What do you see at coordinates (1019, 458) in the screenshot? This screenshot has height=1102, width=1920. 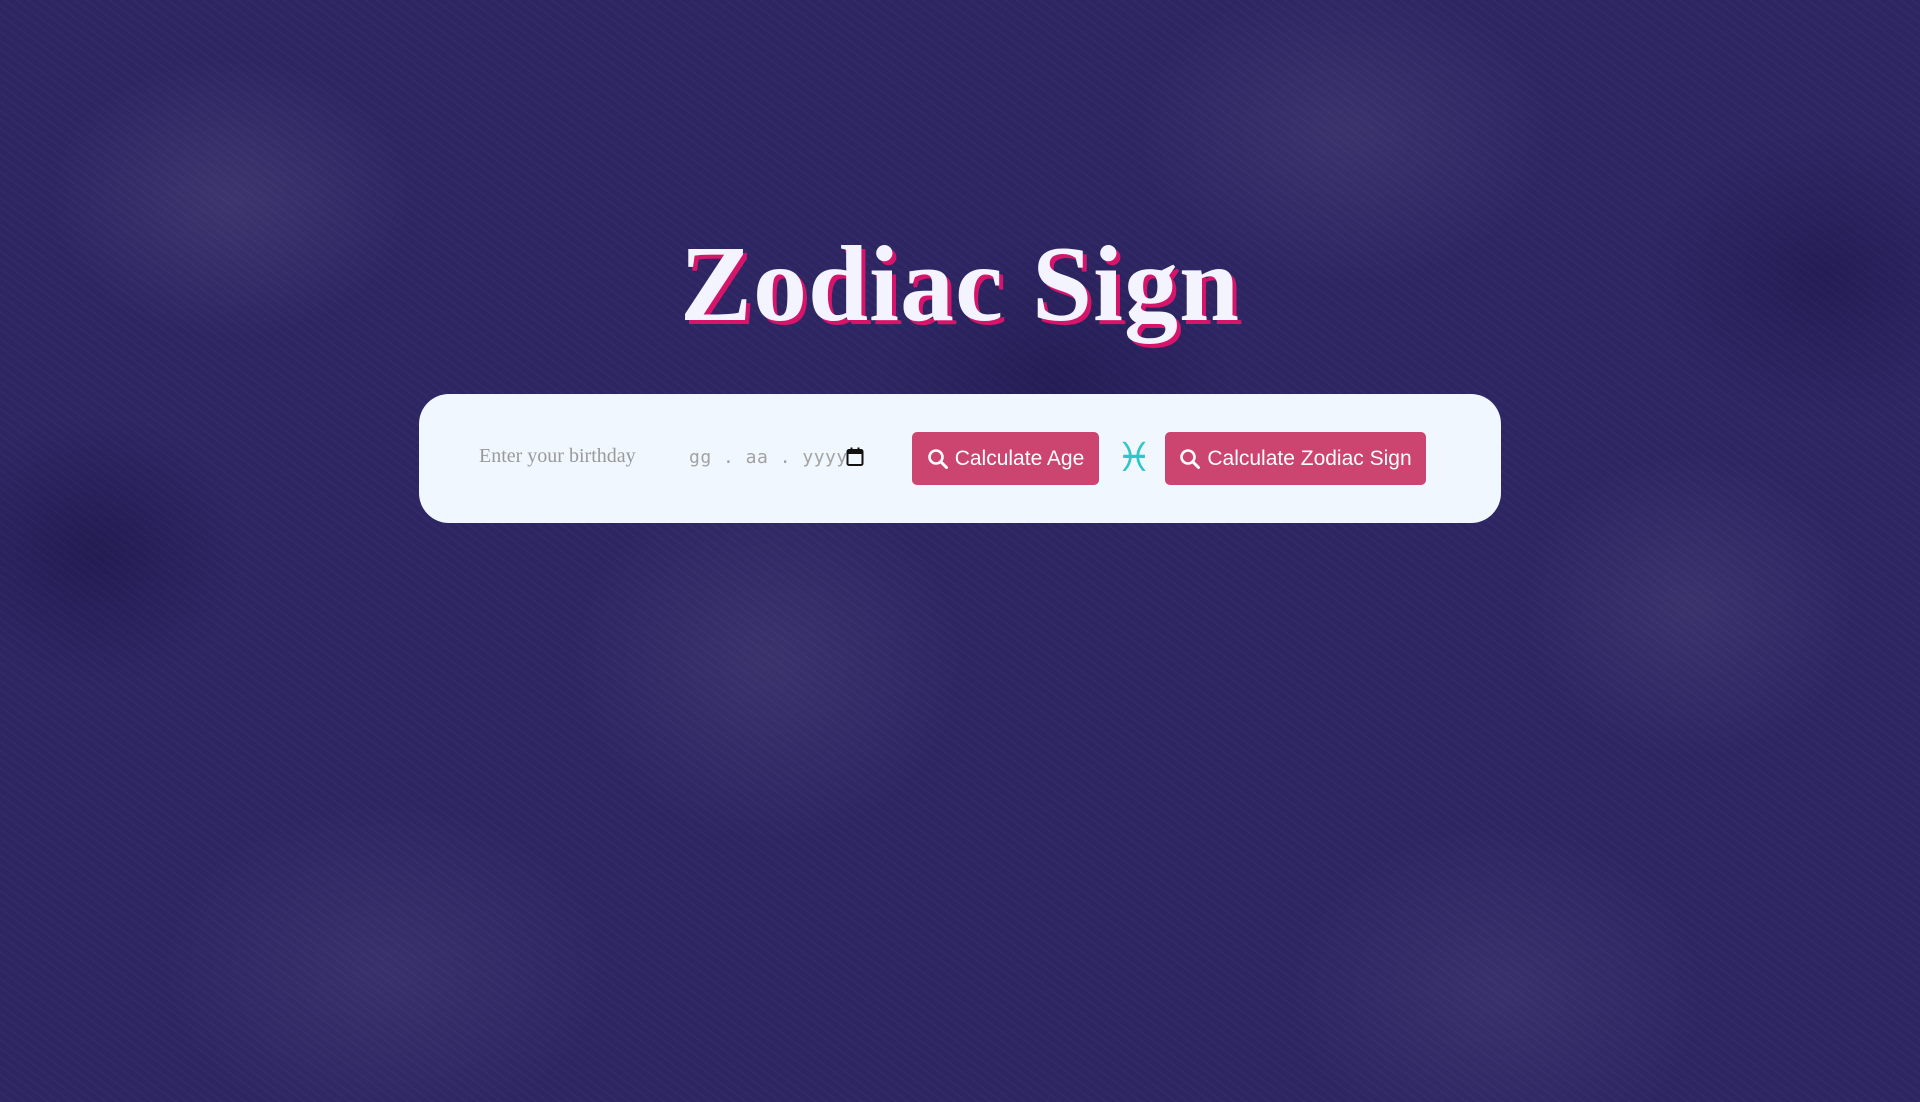 I see `calculate-age-label: Calculate Age` at bounding box center [1019, 458].